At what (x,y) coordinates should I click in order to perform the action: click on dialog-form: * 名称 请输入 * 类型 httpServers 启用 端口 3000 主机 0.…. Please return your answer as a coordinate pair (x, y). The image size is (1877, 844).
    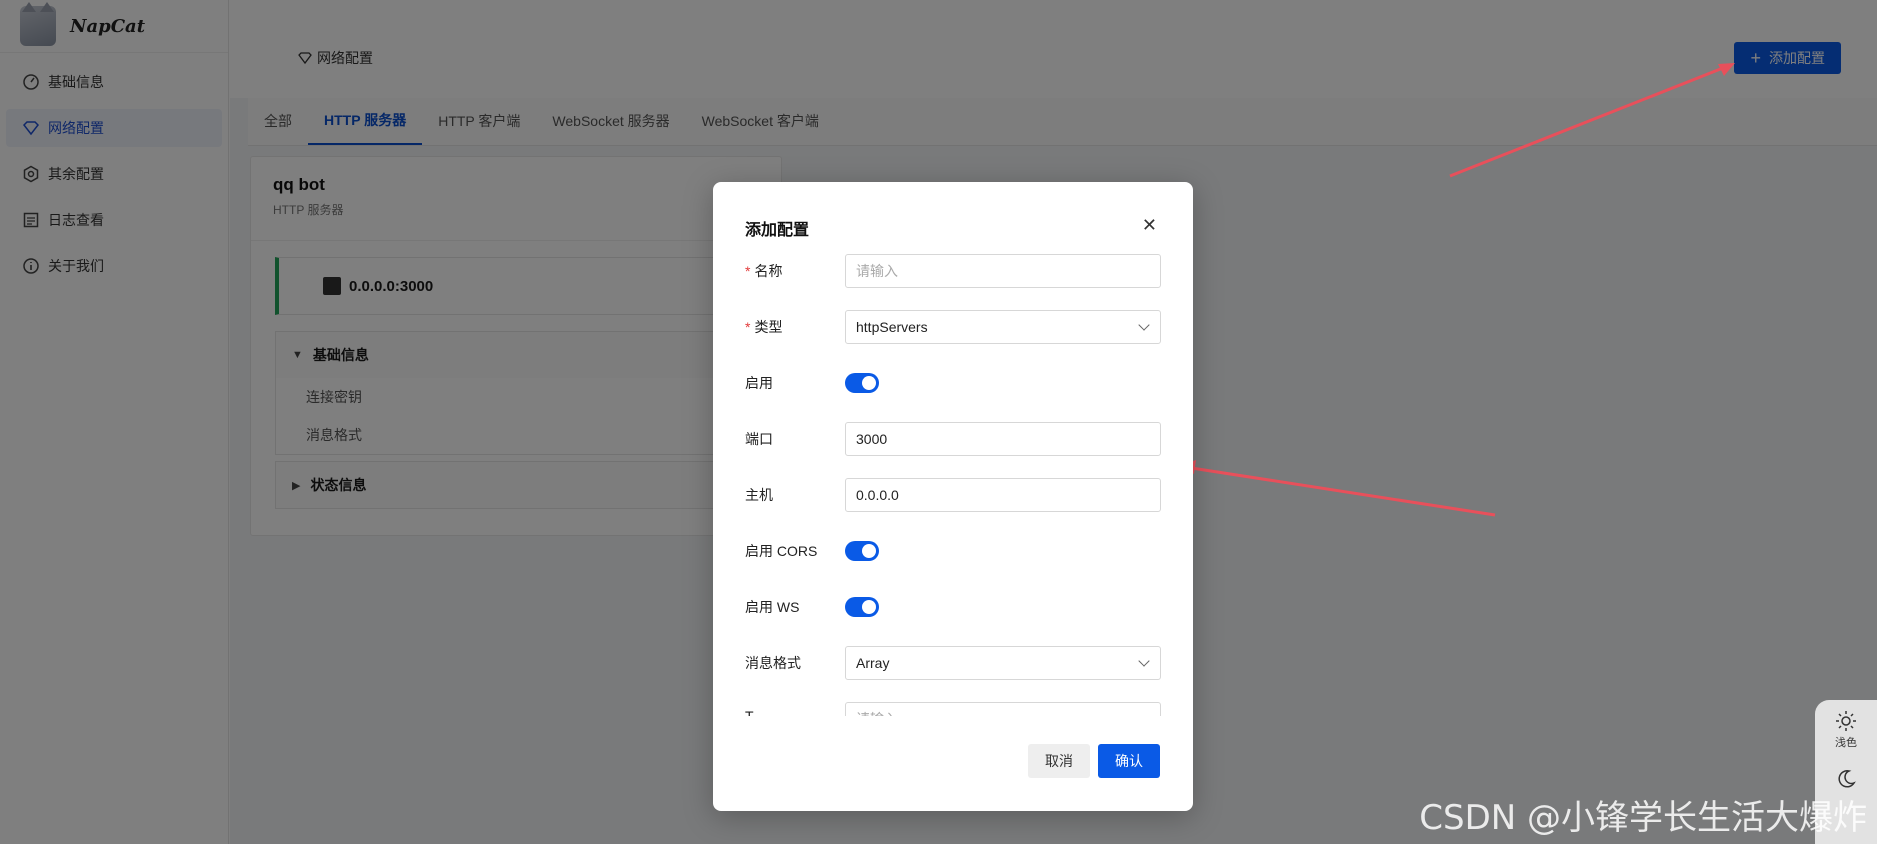
    Looking at the image, I should click on (953, 515).